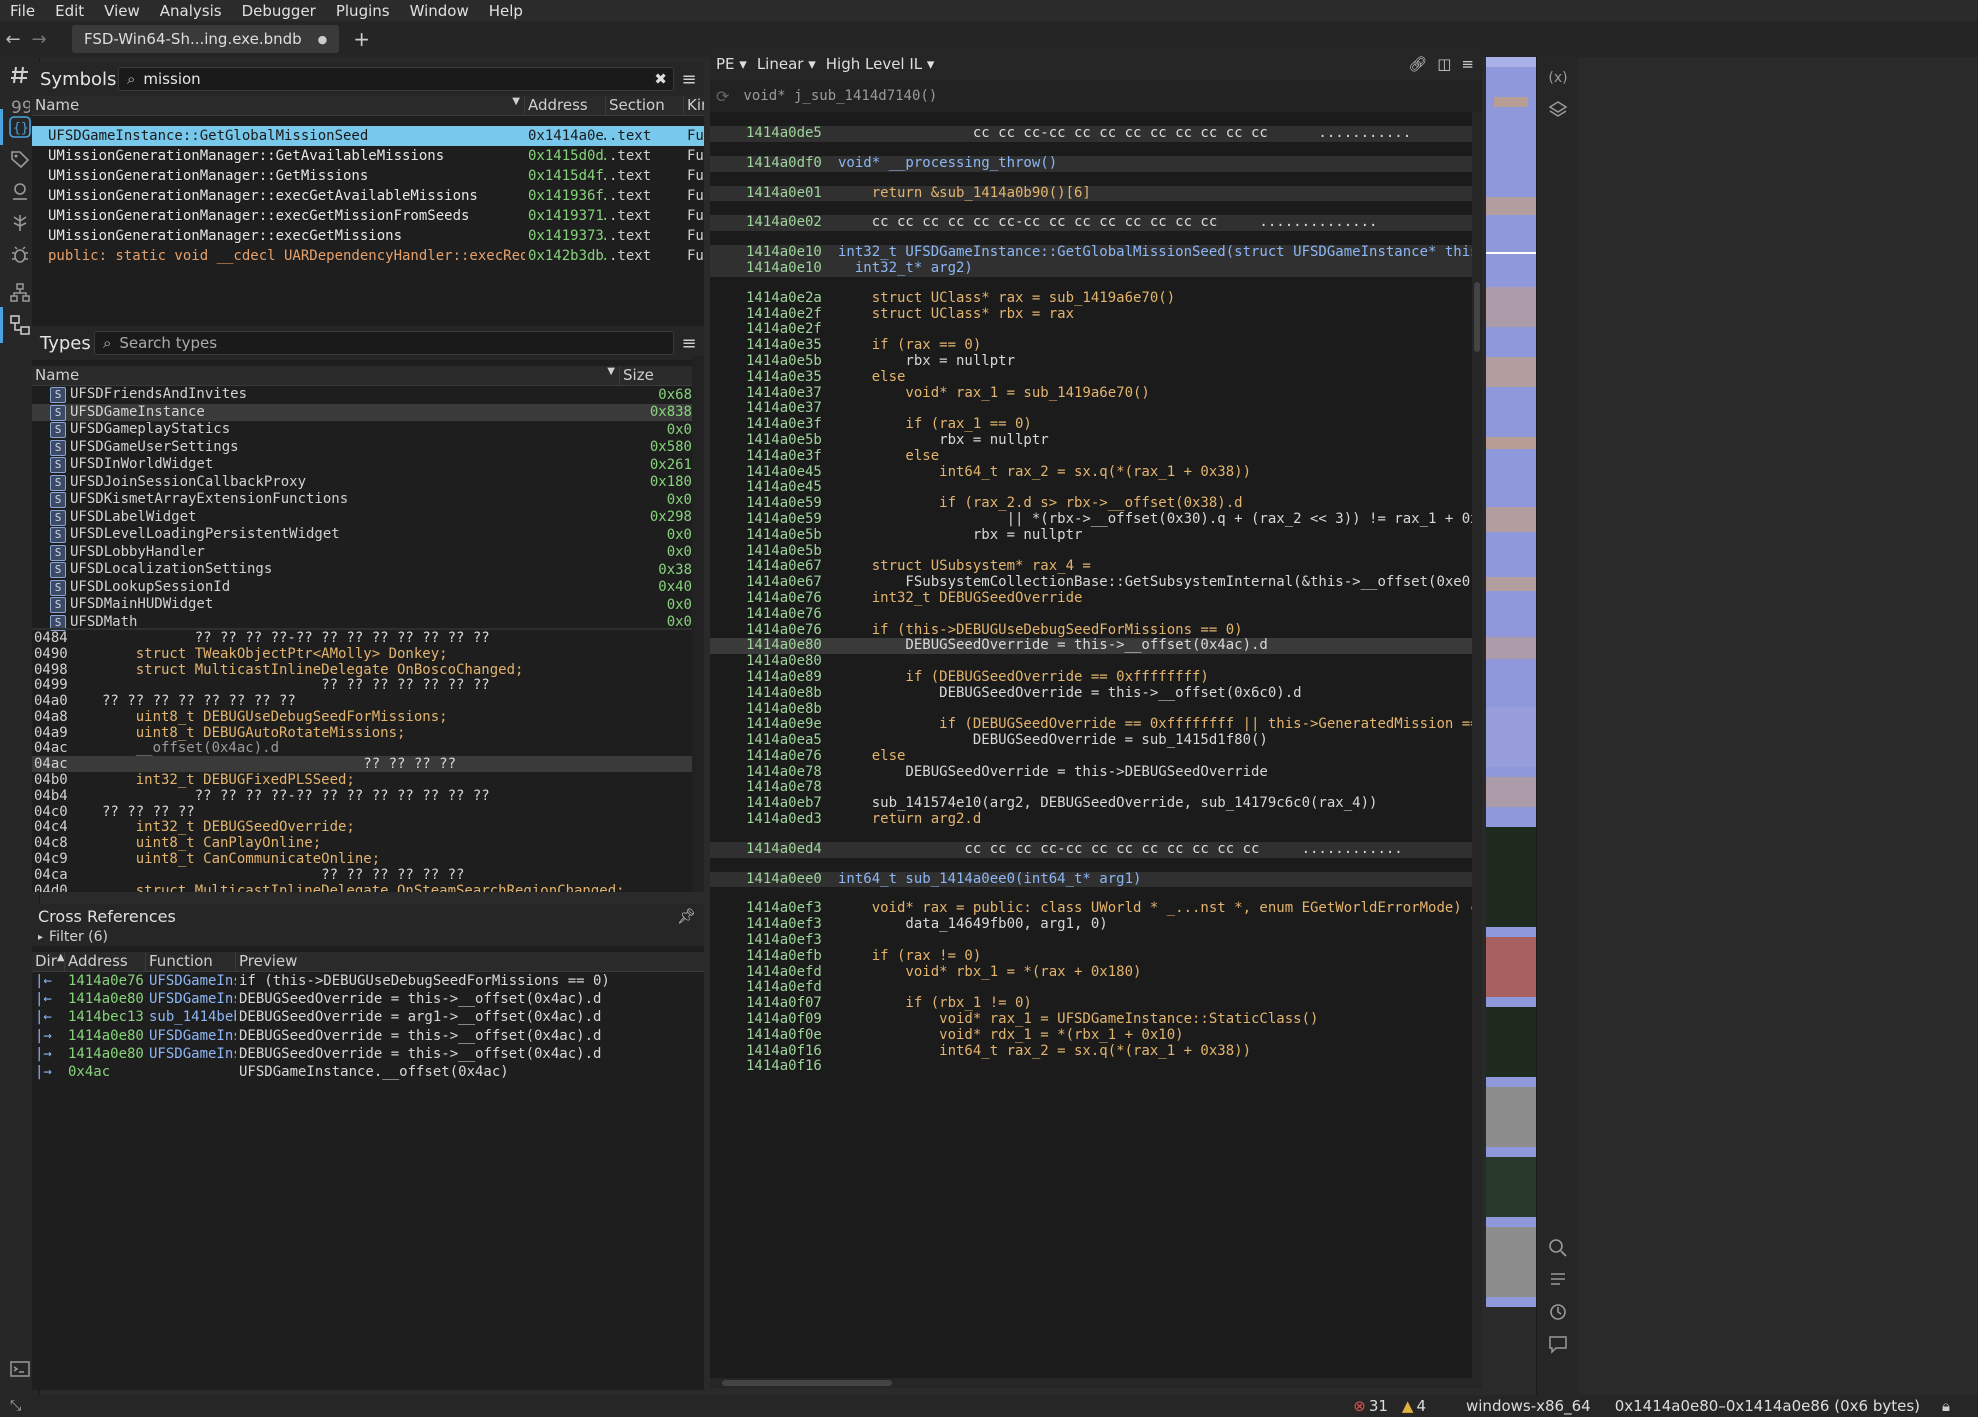 This screenshot has height=1417, width=1978. Describe the element at coordinates (947, 163) in the screenshot. I see `code-text: void* __processing_throw()` at that location.